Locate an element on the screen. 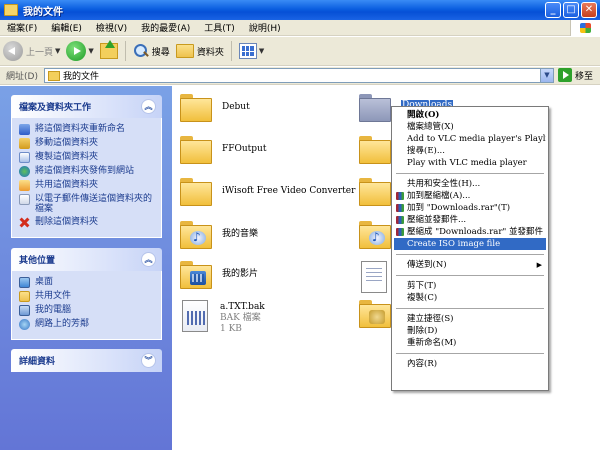 The image size is (600, 450). settings-folder-icon is located at coordinates (375, 314).